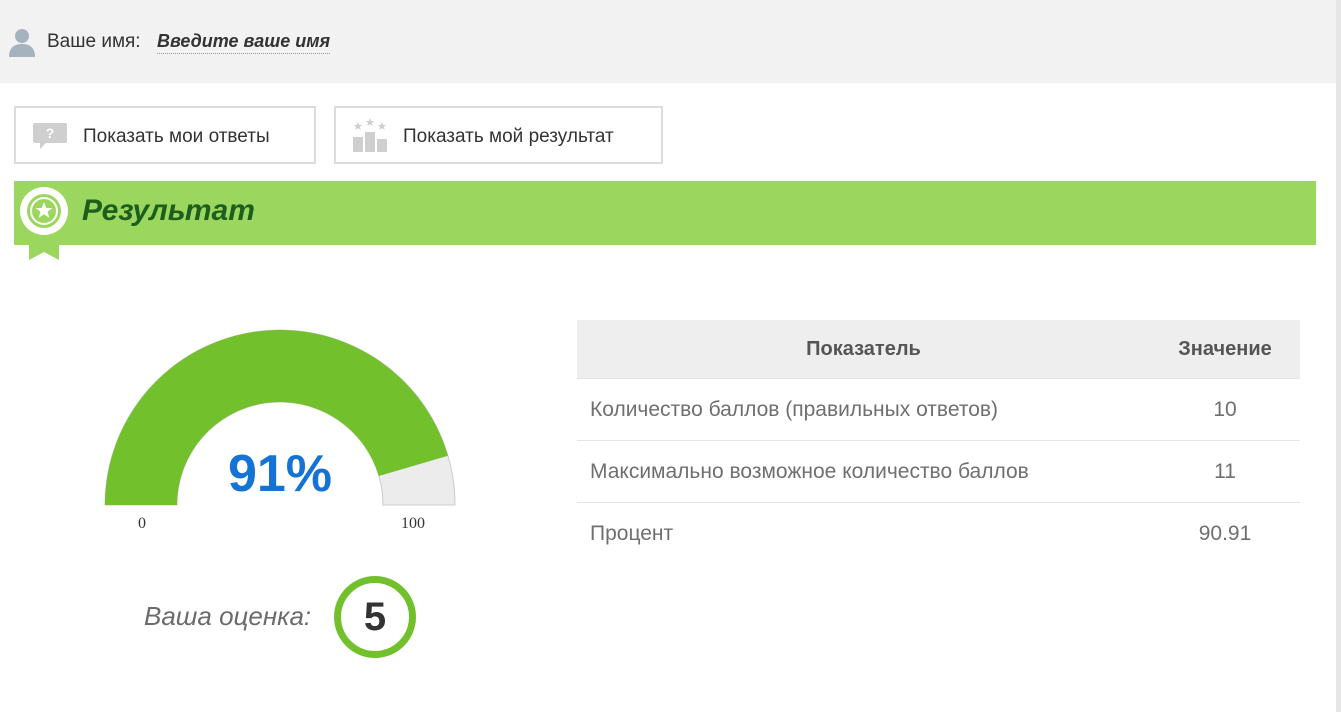 This screenshot has width=1341, height=712. What do you see at coordinates (1225, 533) in the screenshot?
I see `table-cell-value: 90.91` at bounding box center [1225, 533].